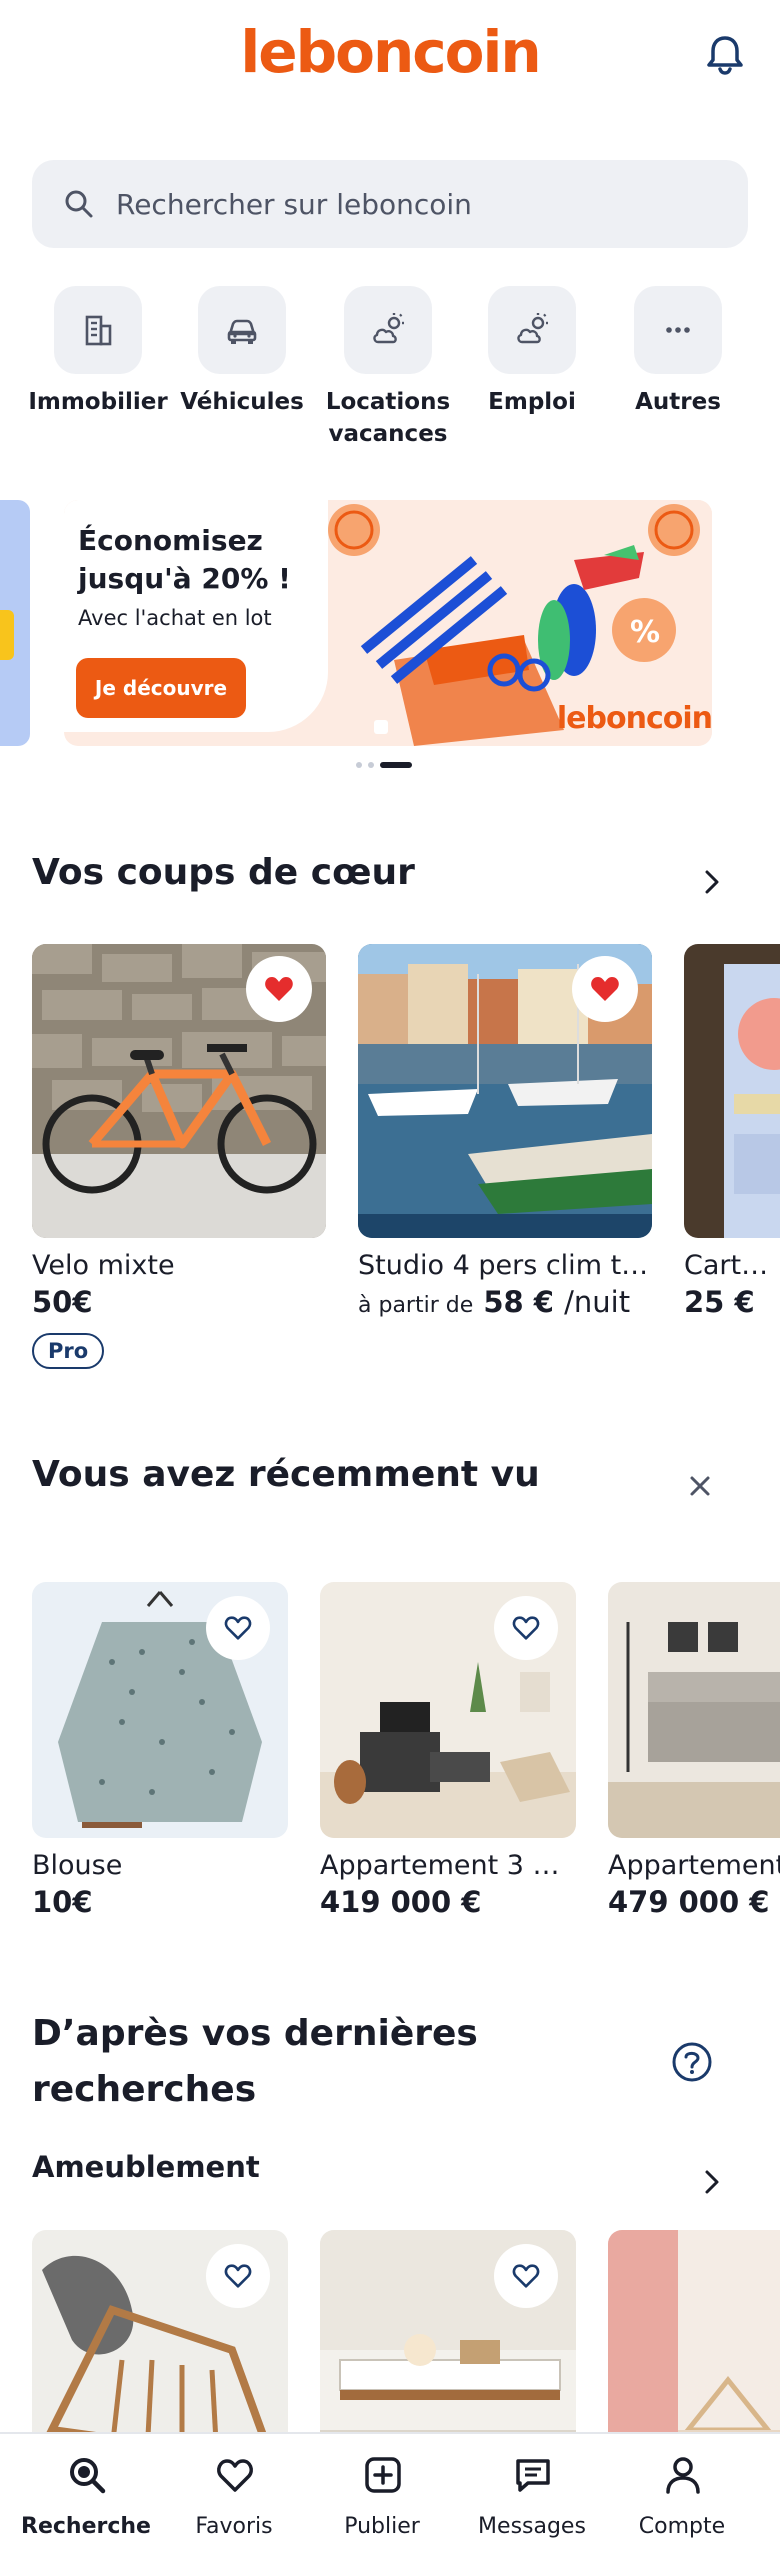  What do you see at coordinates (416, 1305) in the screenshot?
I see `price-prefix: à partir de` at bounding box center [416, 1305].